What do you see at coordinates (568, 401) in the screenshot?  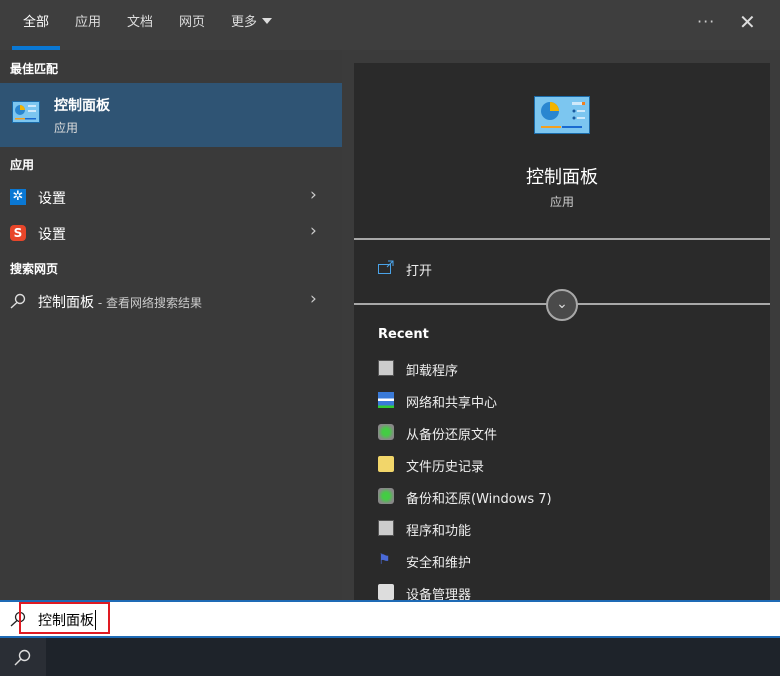 I see `recent-item: 网络和共享中心` at bounding box center [568, 401].